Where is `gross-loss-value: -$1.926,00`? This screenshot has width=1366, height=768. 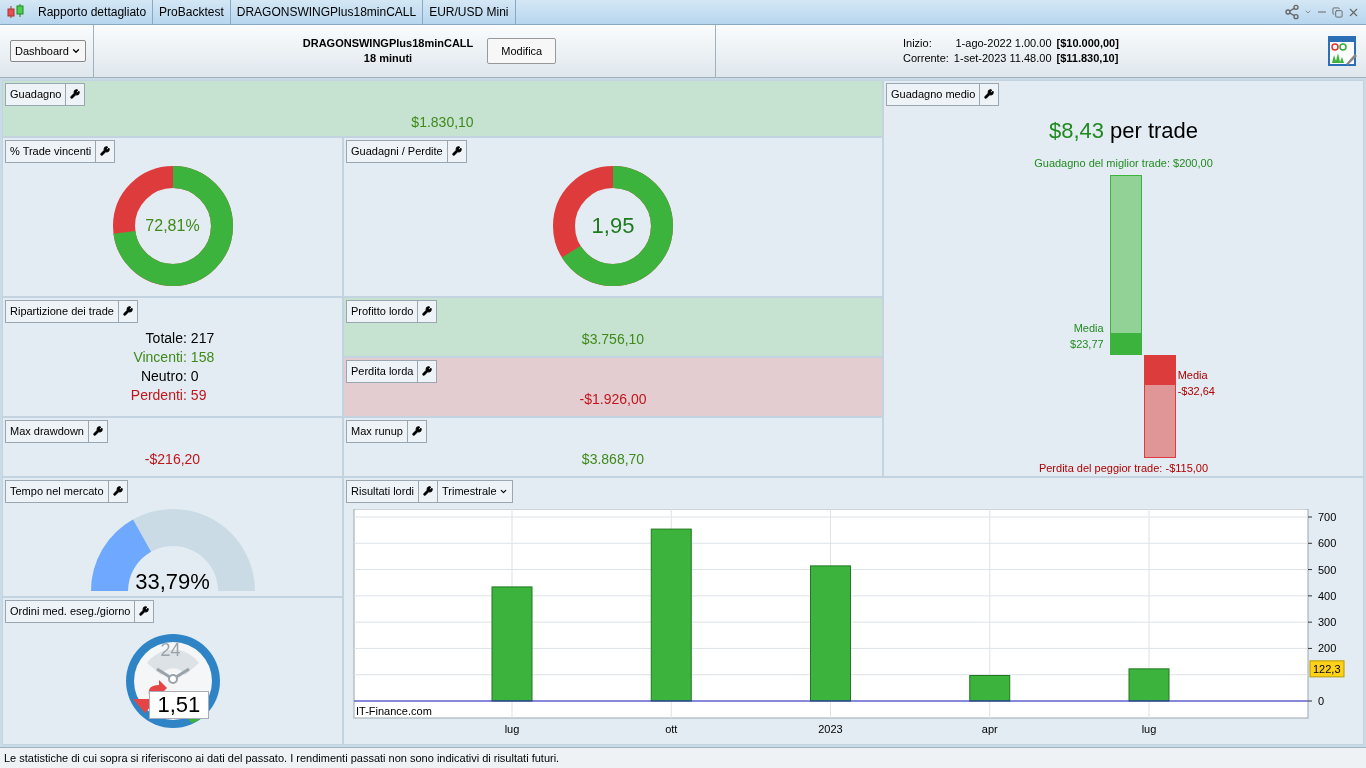 gross-loss-value: -$1.926,00 is located at coordinates (613, 399).